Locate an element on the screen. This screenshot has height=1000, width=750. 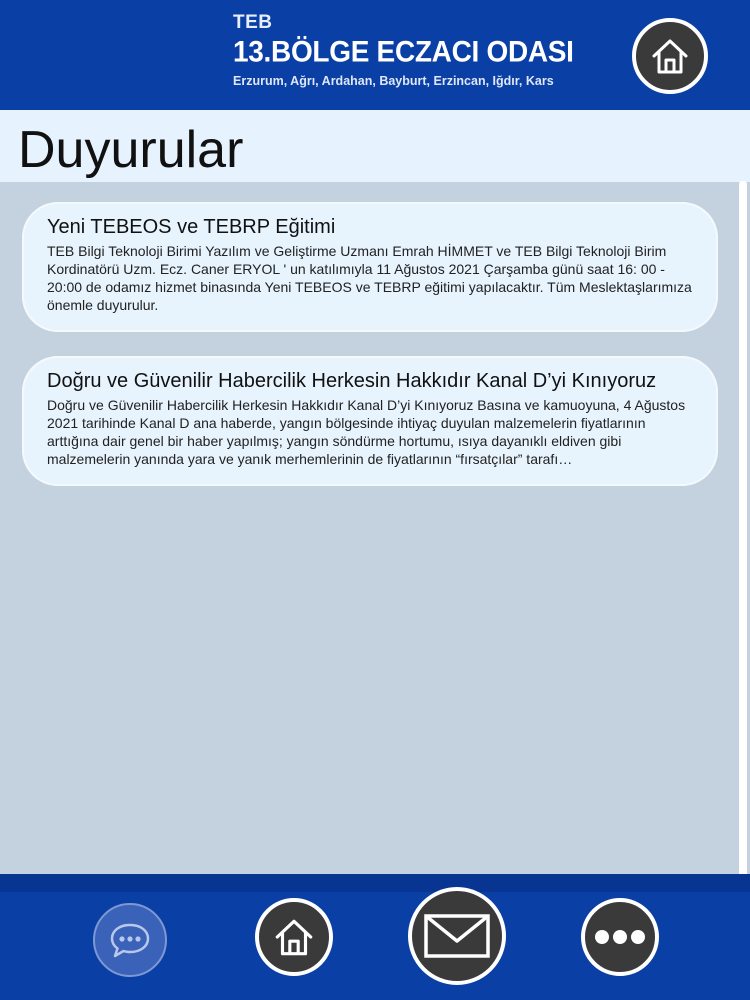
chat-button is located at coordinates (130, 940).